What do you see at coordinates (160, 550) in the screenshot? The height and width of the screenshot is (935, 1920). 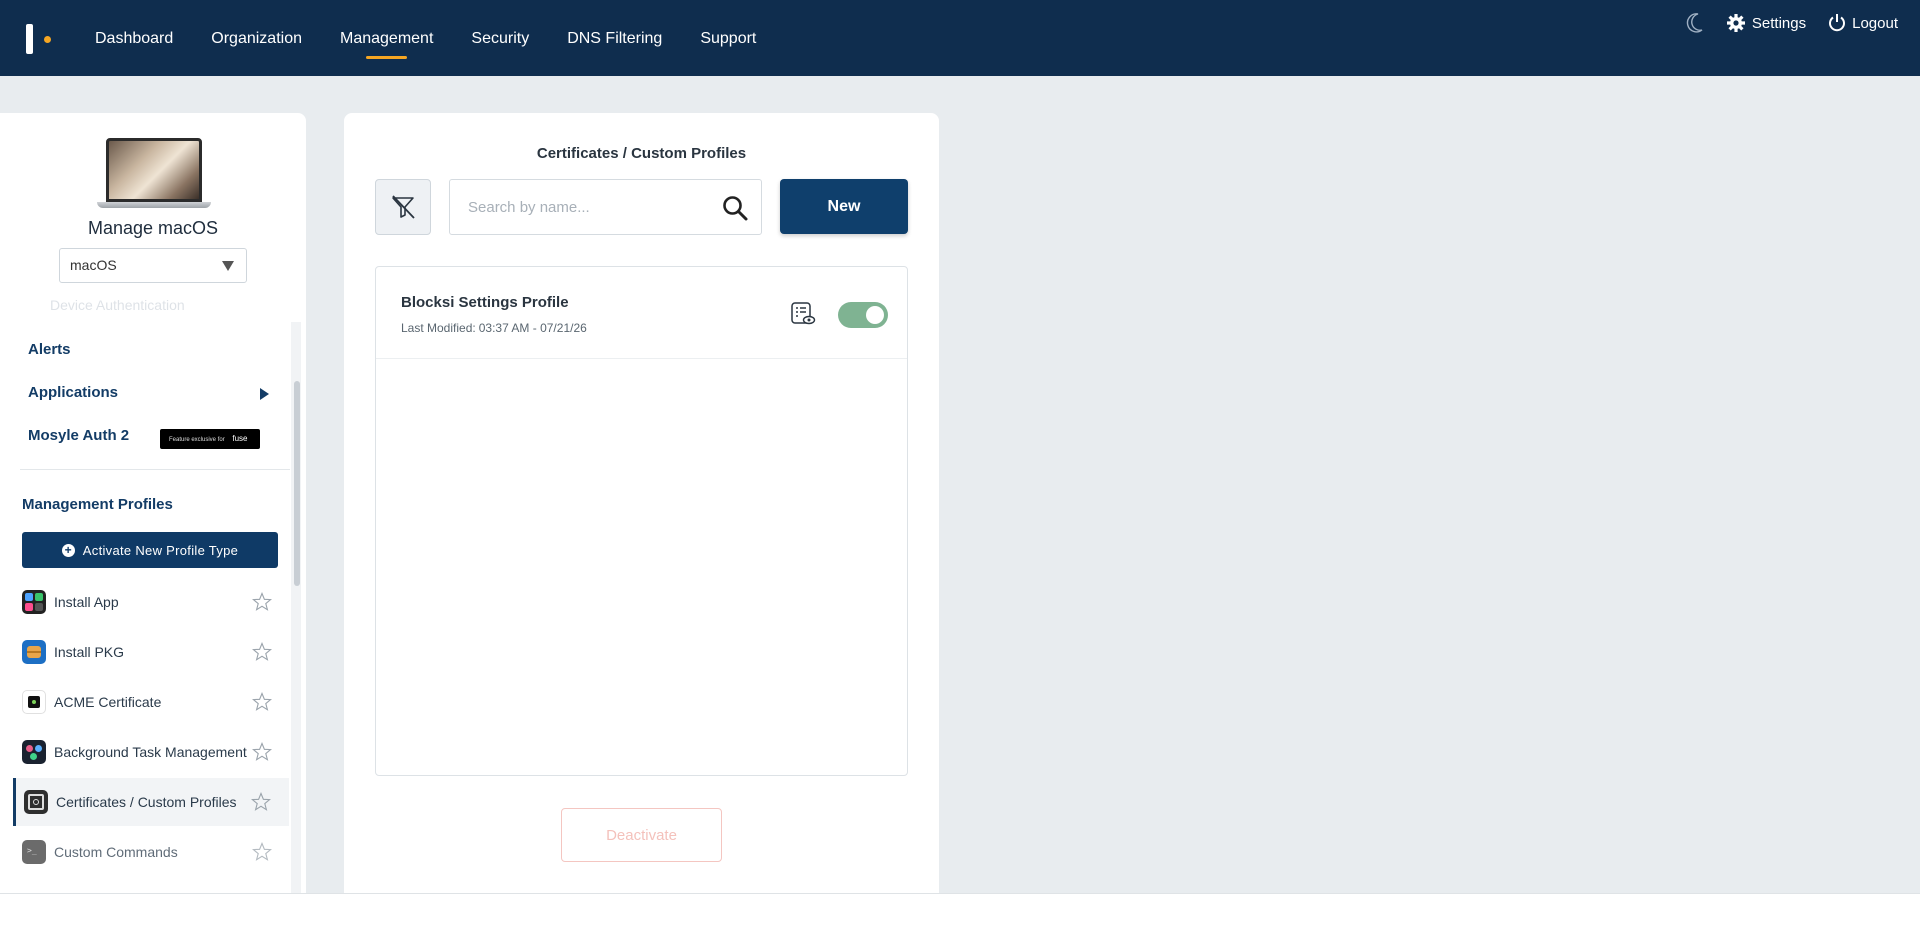 I see `activate-label: Activate New Profile Type` at bounding box center [160, 550].